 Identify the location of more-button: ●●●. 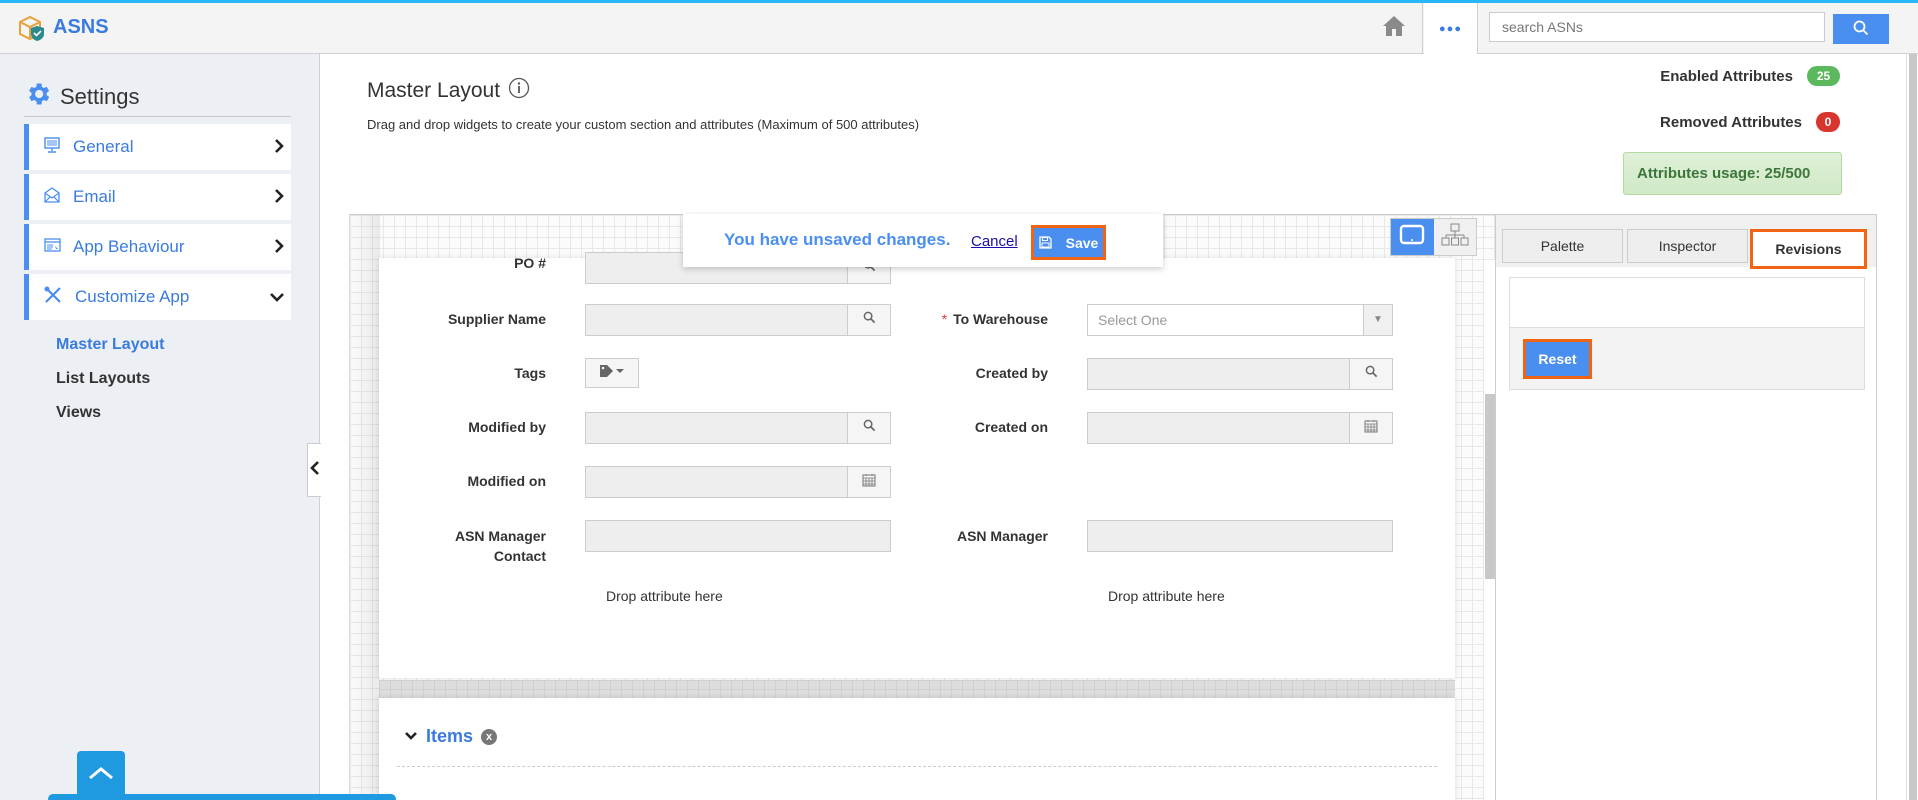
(1451, 28).